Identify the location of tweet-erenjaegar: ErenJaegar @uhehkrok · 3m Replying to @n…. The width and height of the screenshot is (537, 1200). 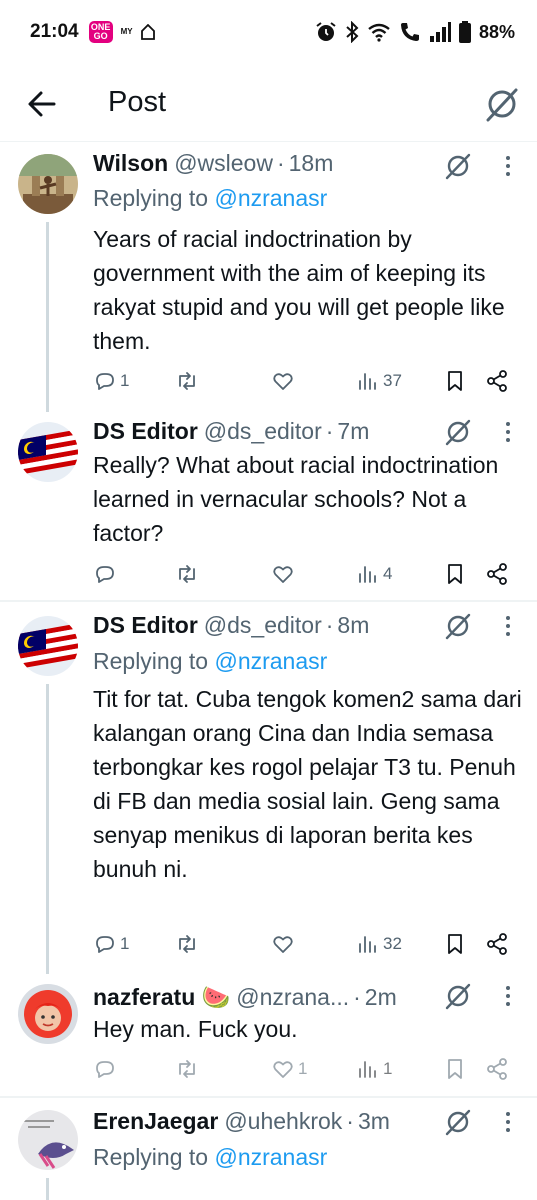
(268, 1149).